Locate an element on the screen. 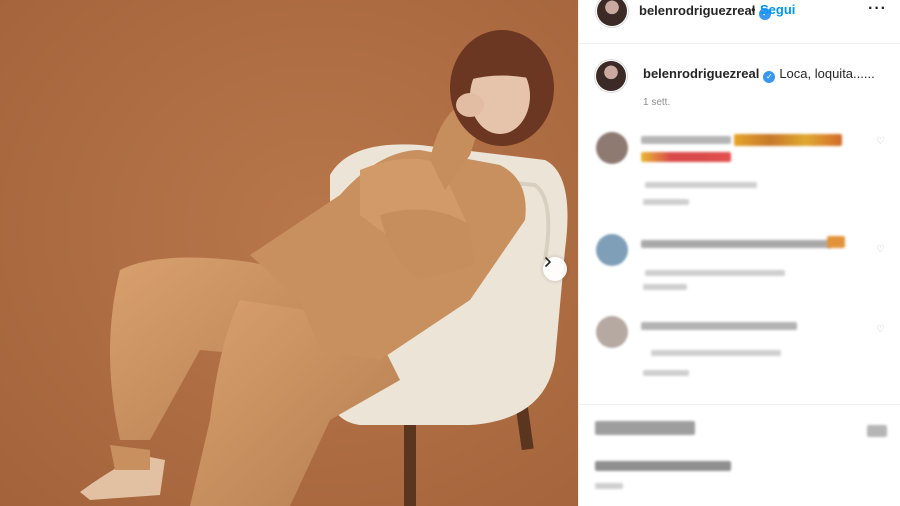 Image resolution: width=900 pixels, height=506 pixels. action-icons-obscured is located at coordinates (645, 428).